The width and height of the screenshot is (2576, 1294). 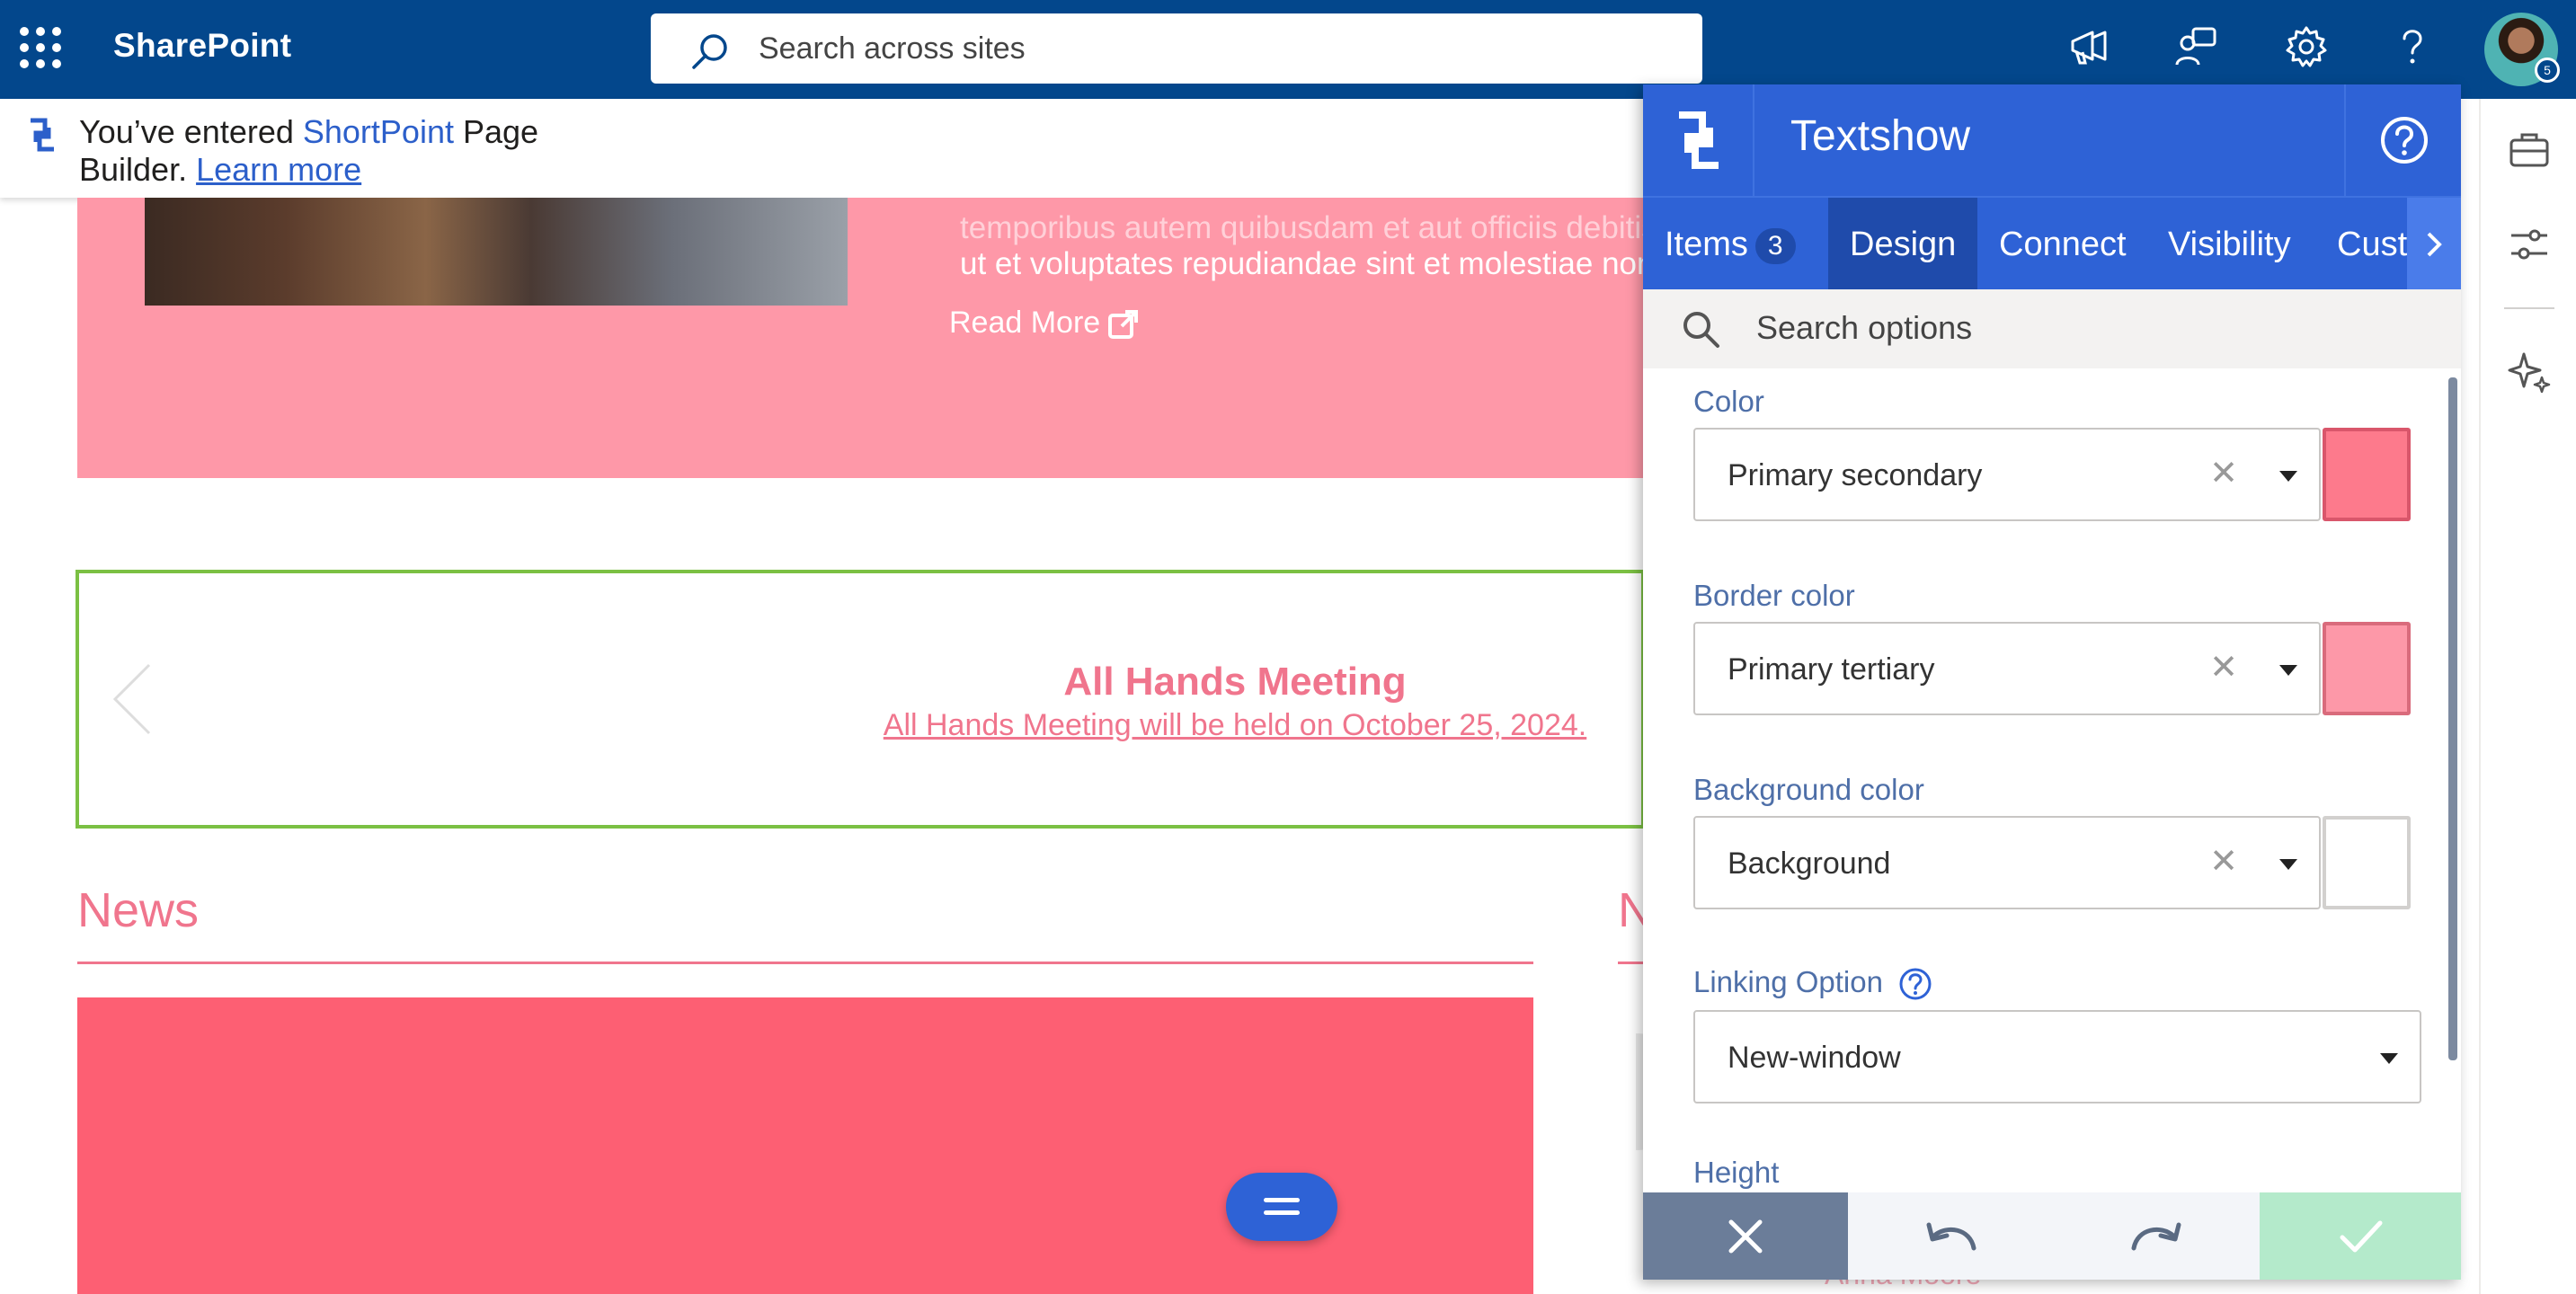 I want to click on megaphone-icon, so click(x=2088, y=46).